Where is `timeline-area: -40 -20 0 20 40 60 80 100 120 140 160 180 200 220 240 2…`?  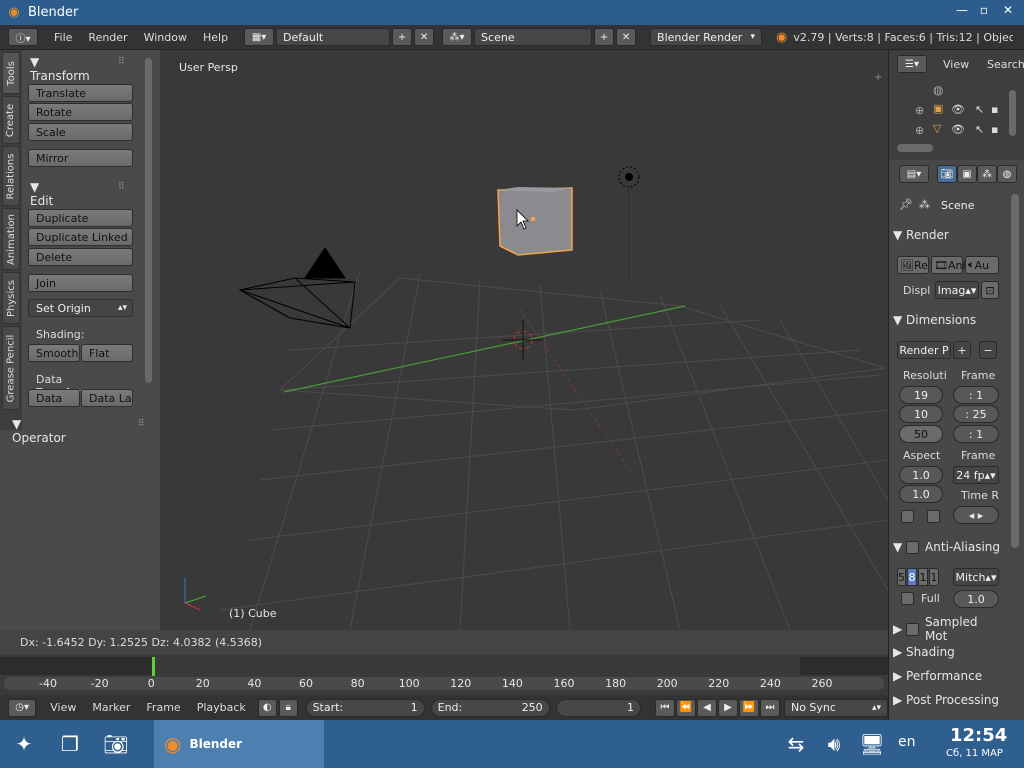
timeline-area: -40 -20 0 20 40 60 80 100 120 140 160 180 200 220 240 2… is located at coordinates (444, 675).